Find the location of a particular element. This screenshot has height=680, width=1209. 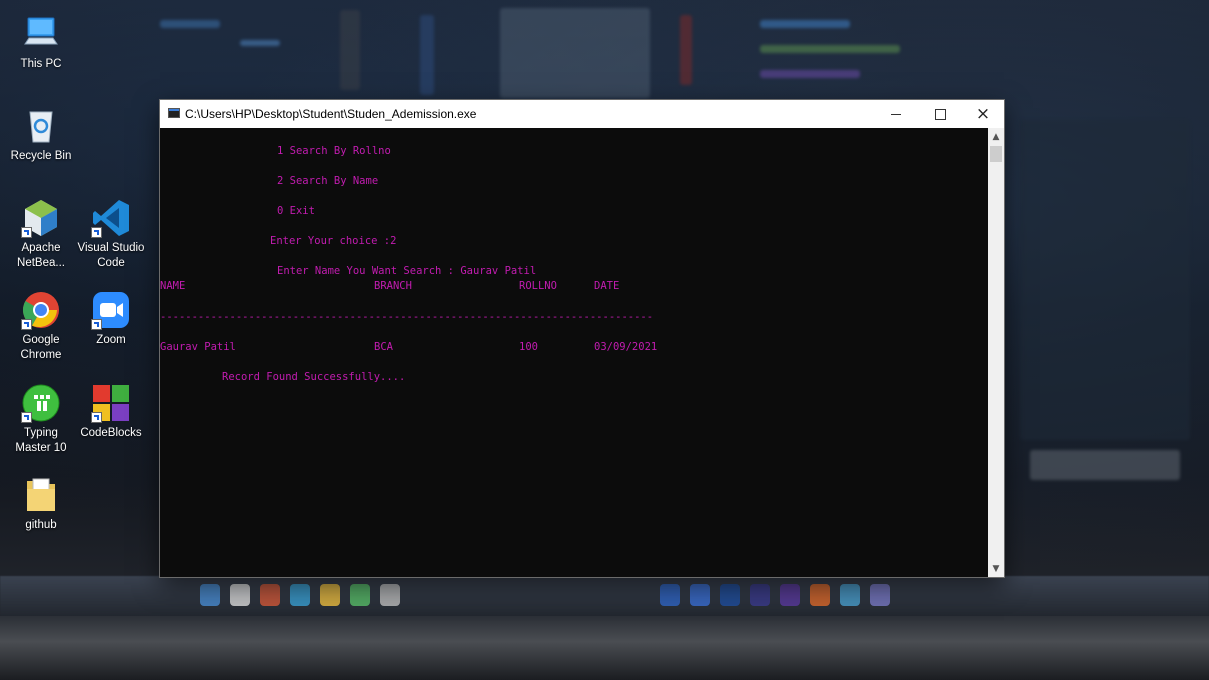

menu-option-name: 2 Search By Name is located at coordinates (328, 181).